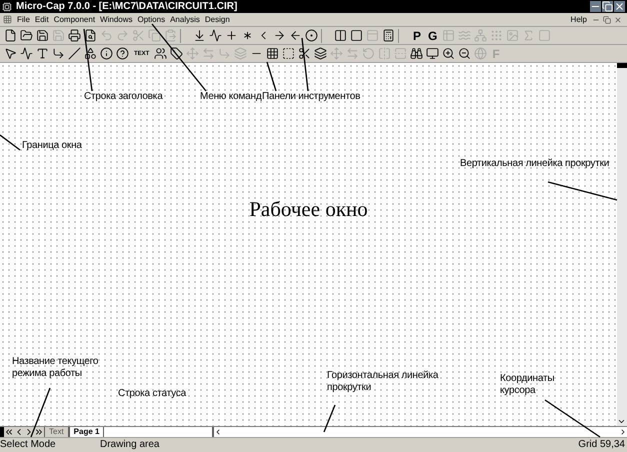  Describe the element at coordinates (130, 445) in the screenshot. I see `status-area: Drawing area` at that location.